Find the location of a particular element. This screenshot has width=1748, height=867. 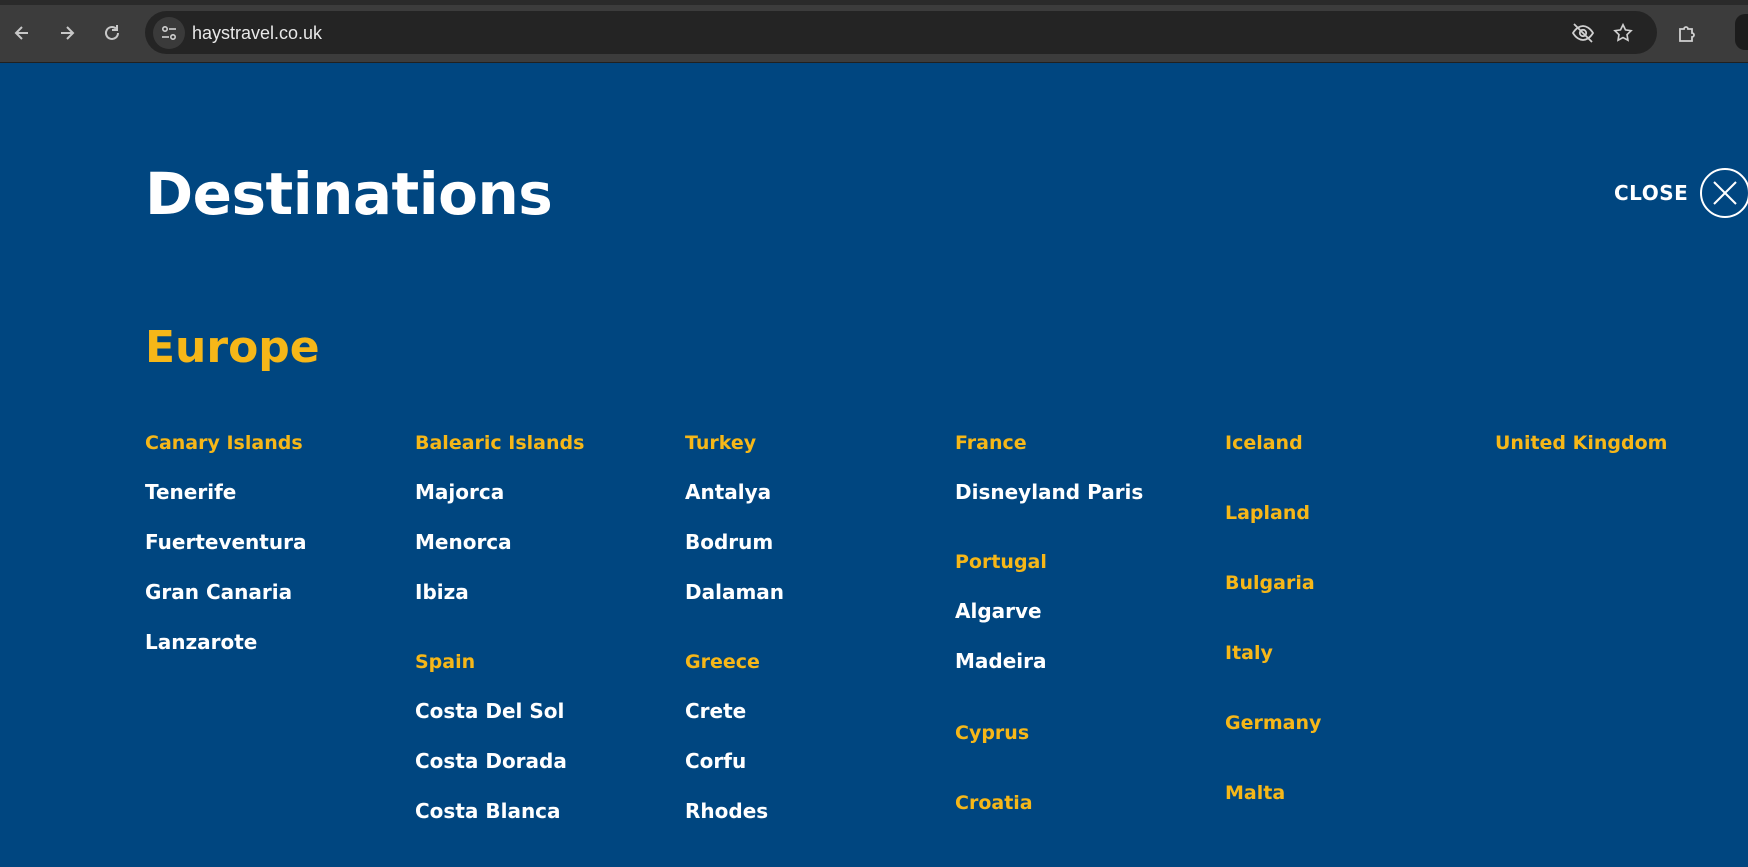

close-label: CLOSE is located at coordinates (1651, 193).